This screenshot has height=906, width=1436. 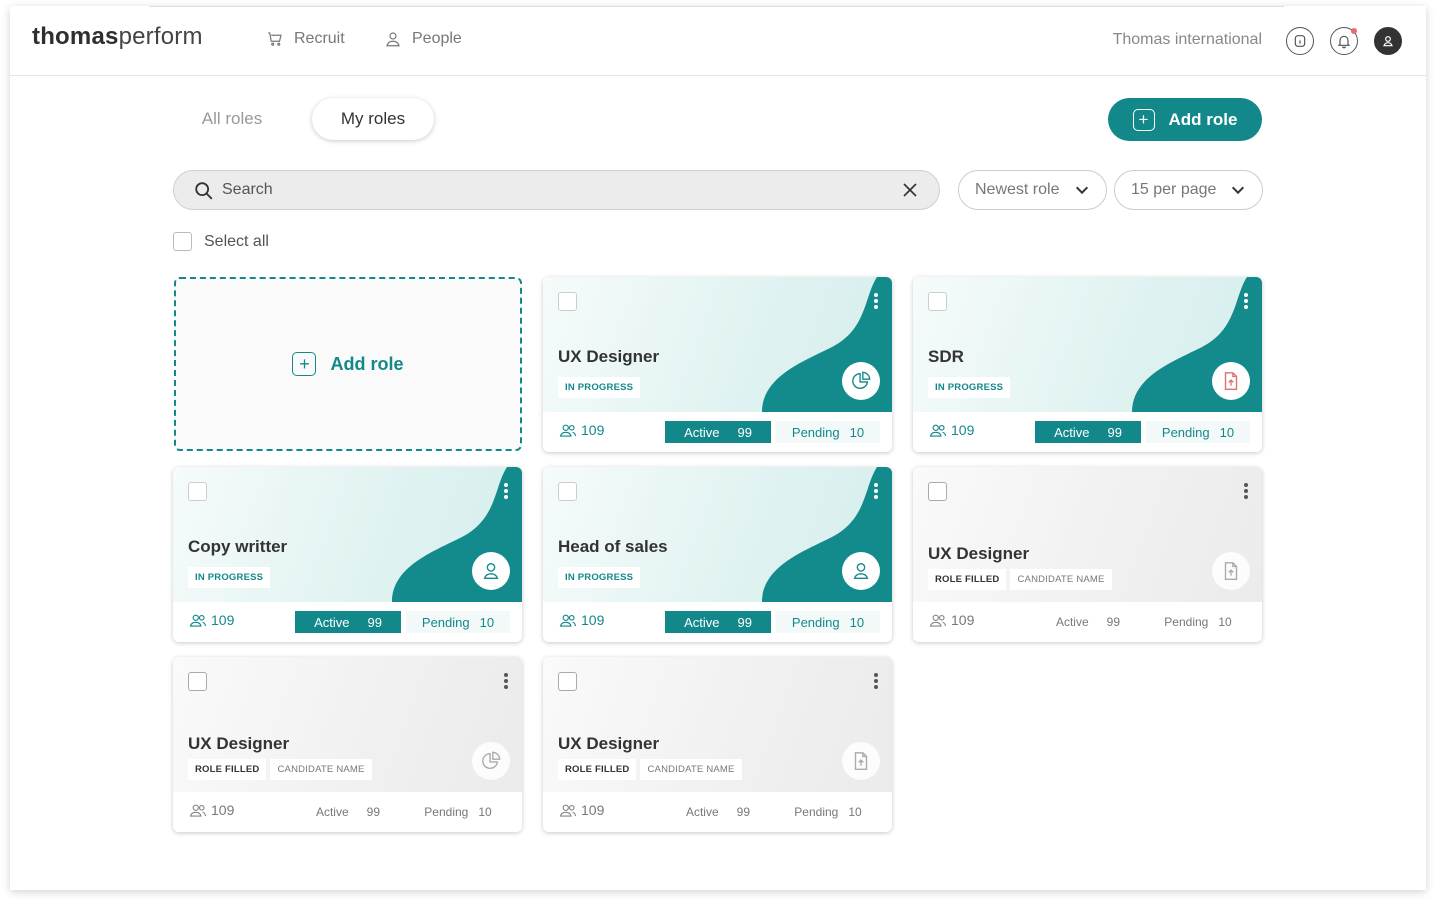 I want to click on info-button, so click(x=1300, y=41).